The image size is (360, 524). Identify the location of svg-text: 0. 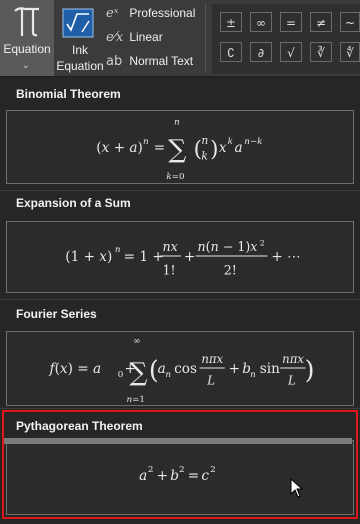
(121, 375).